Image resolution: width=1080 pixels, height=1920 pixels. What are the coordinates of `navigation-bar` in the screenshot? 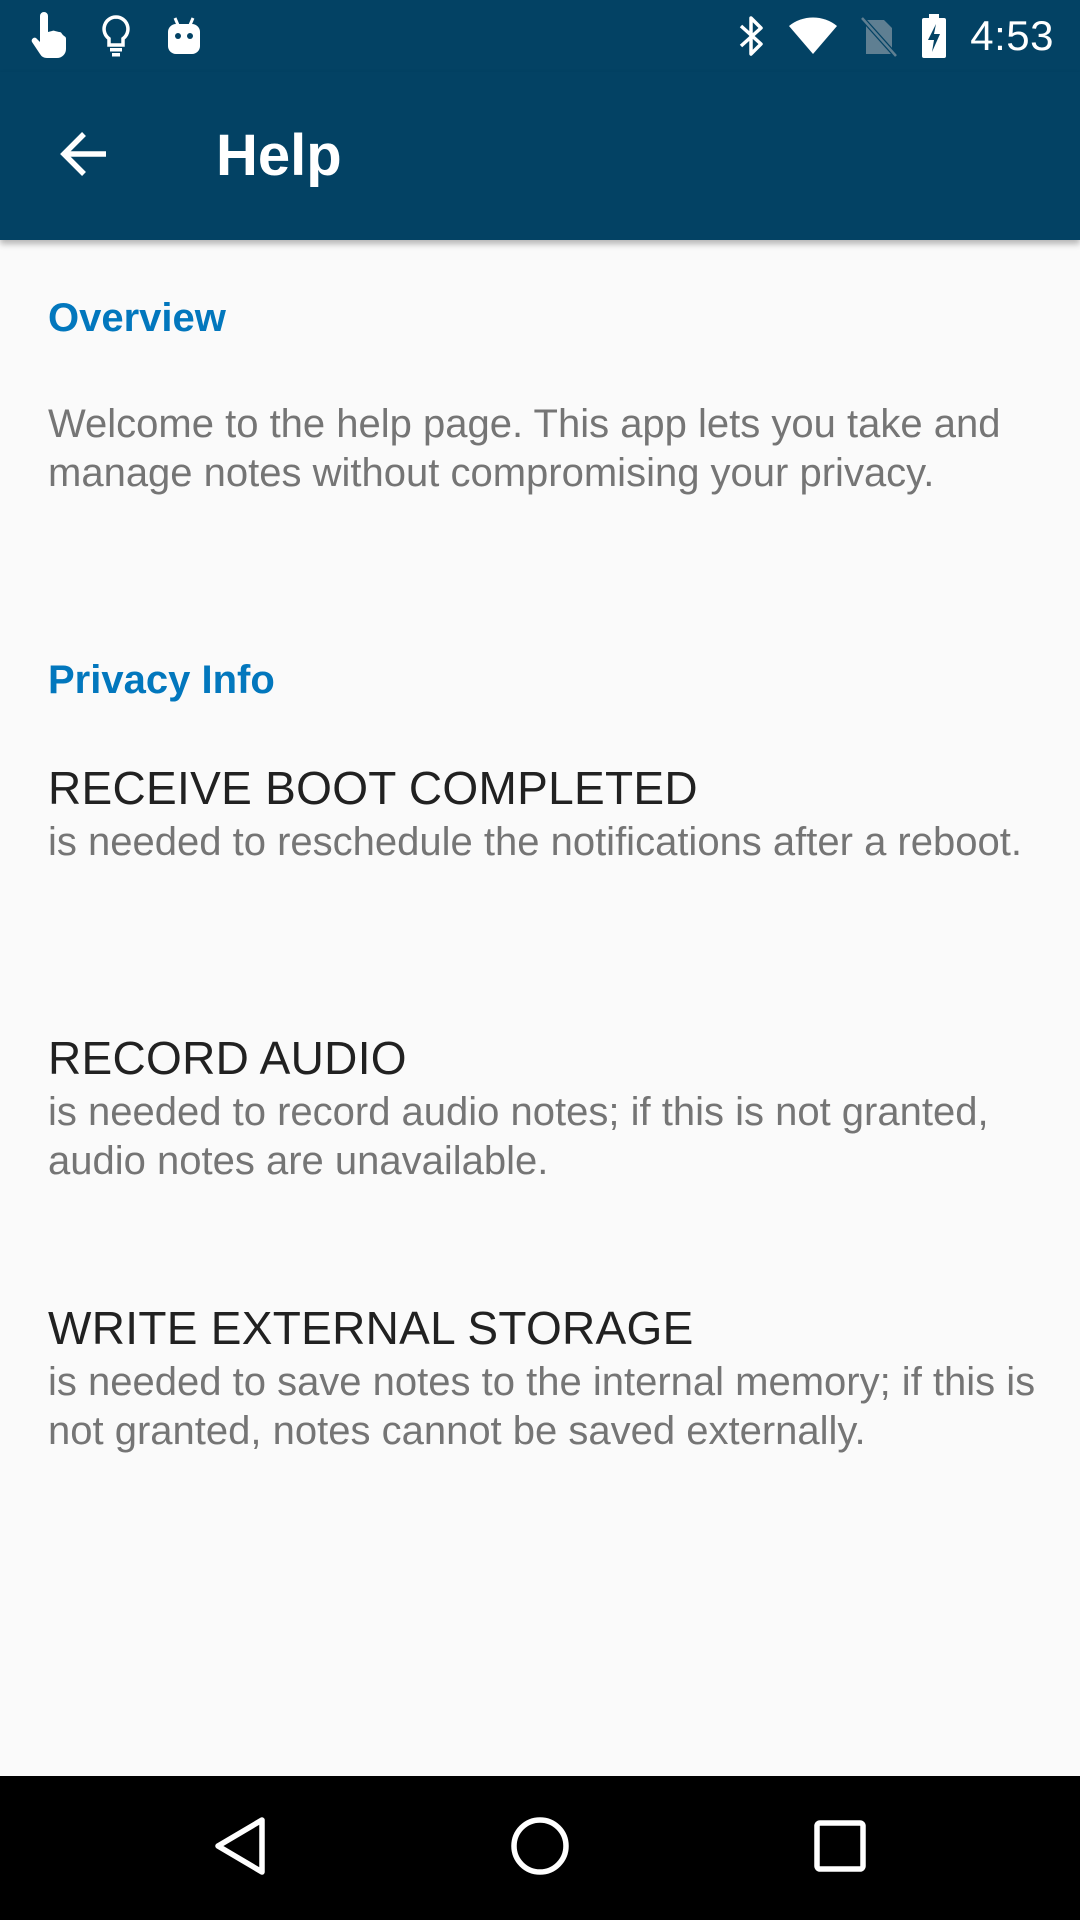 It's located at (540, 1848).